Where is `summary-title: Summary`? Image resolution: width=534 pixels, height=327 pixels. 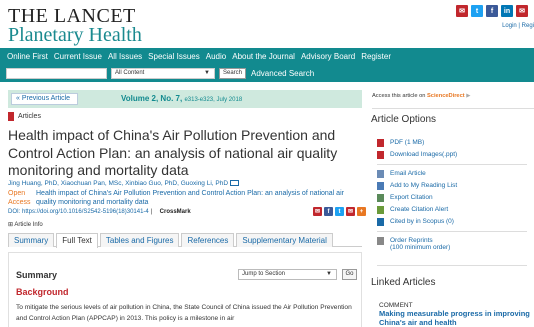 summary-title: Summary is located at coordinates (37, 275).